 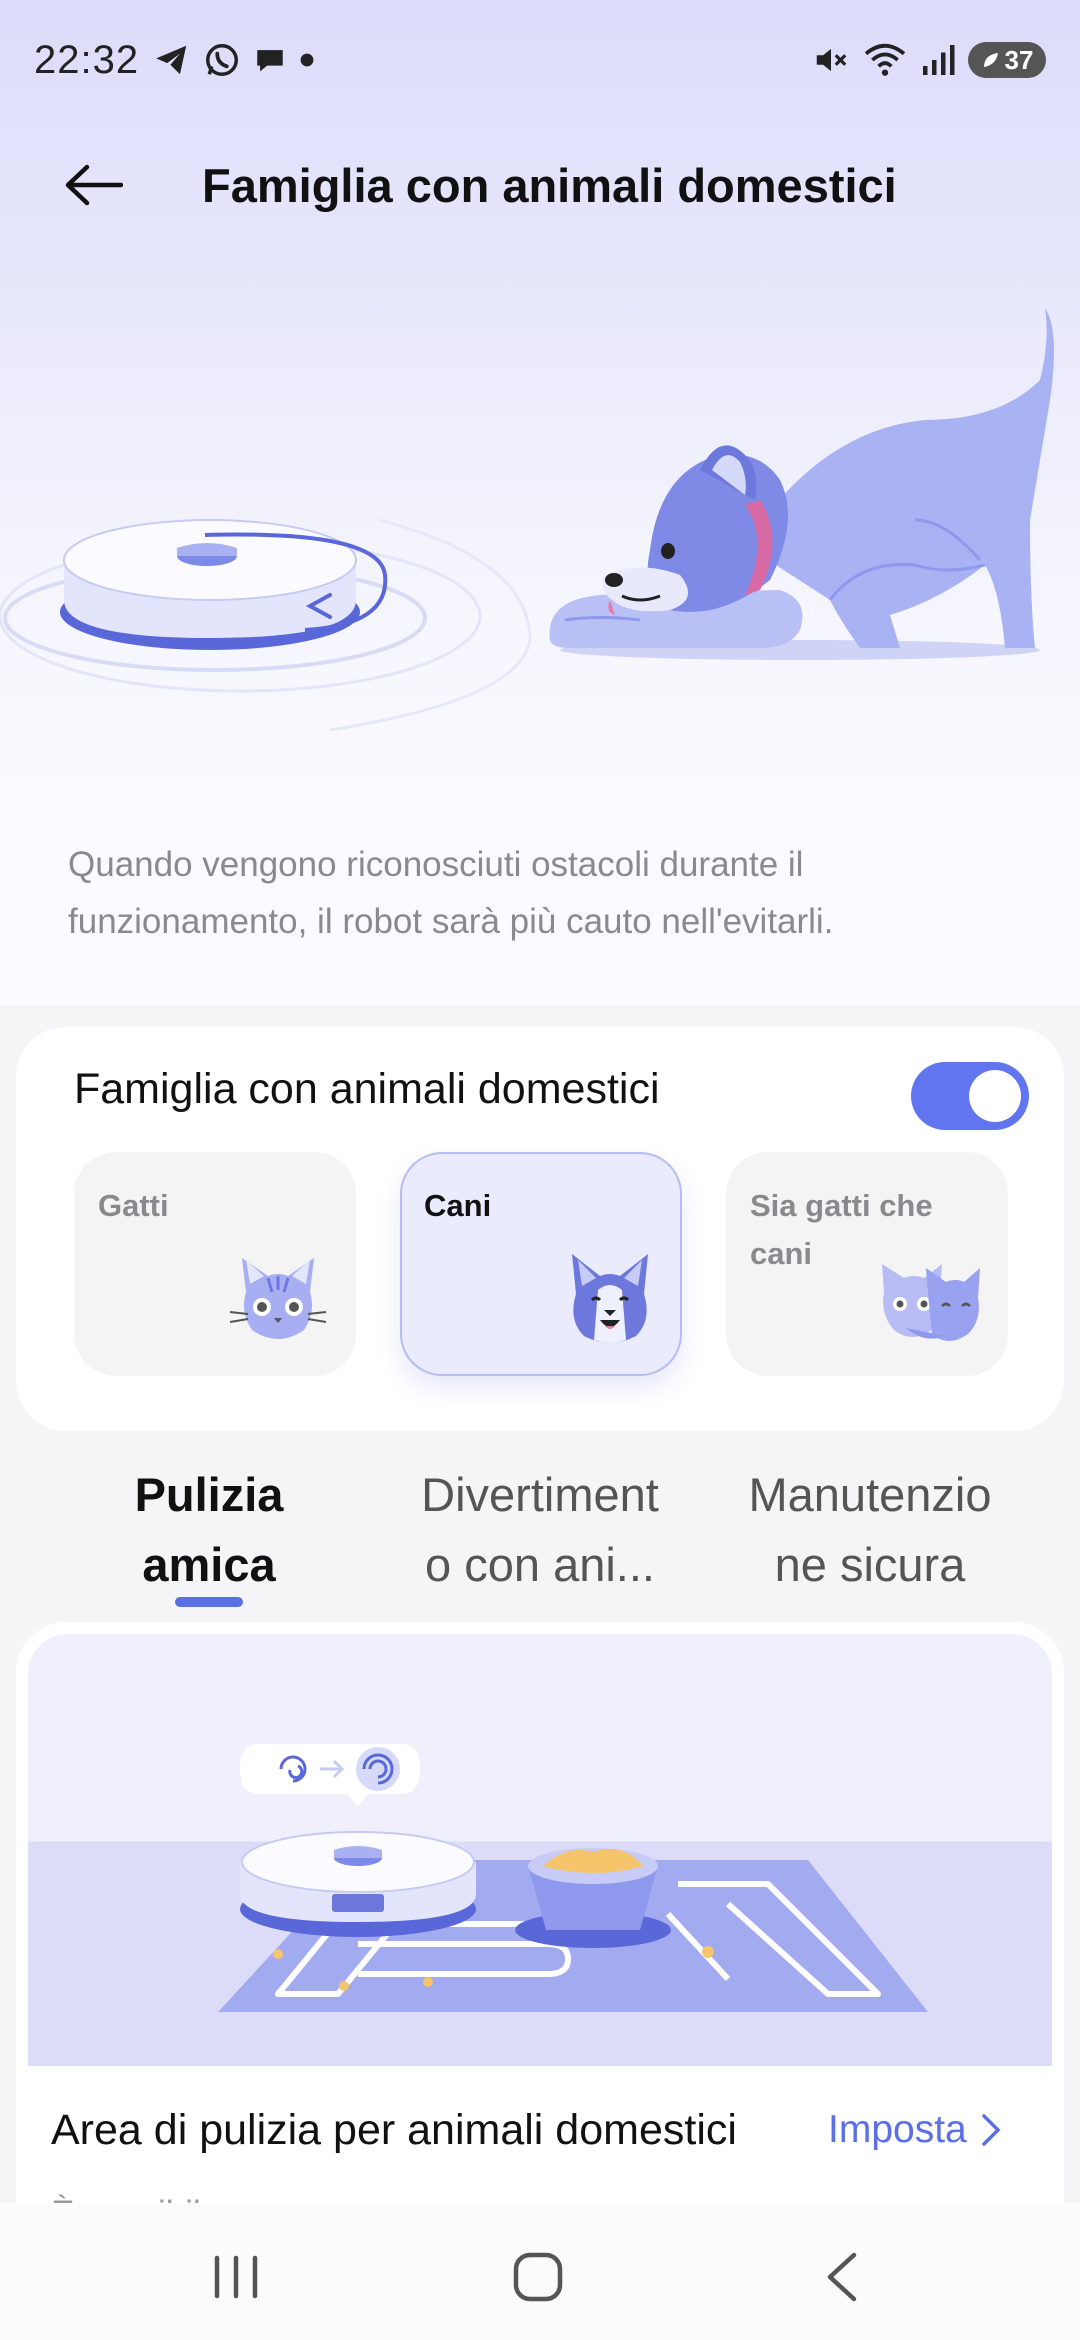 What do you see at coordinates (270, 61) in the screenshot?
I see `chat-bubble-icon` at bounding box center [270, 61].